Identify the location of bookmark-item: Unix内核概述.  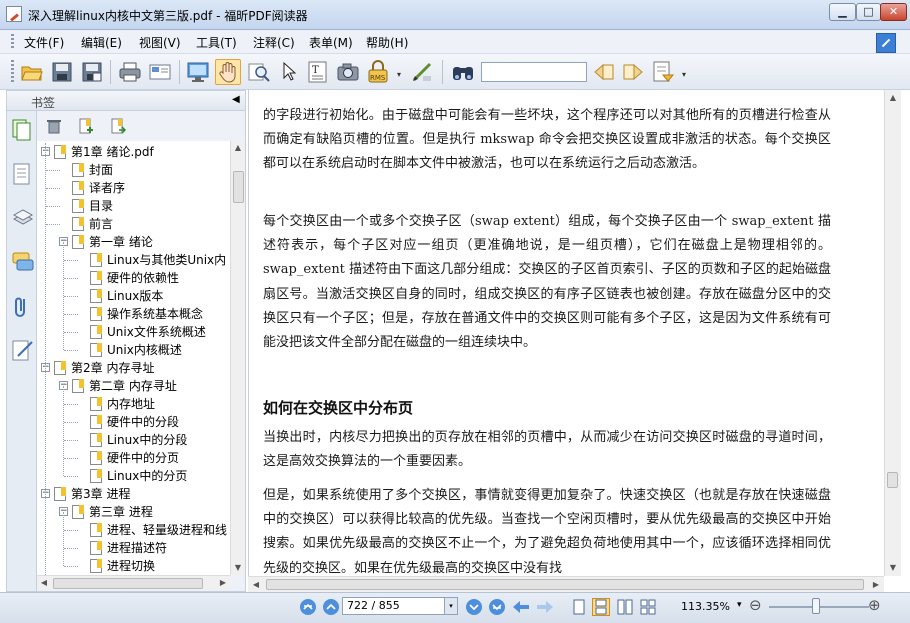
(133, 350).